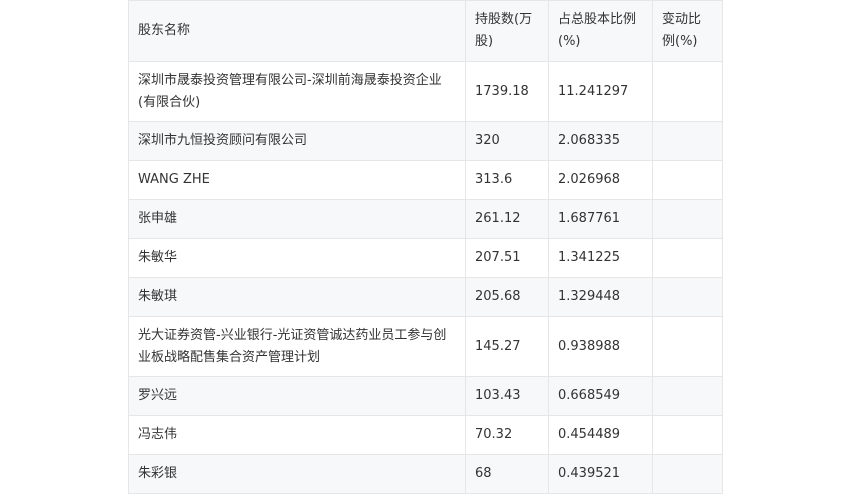 The height and width of the screenshot is (496, 850). I want to click on cell-shares-held: 1739.18, so click(507, 91).